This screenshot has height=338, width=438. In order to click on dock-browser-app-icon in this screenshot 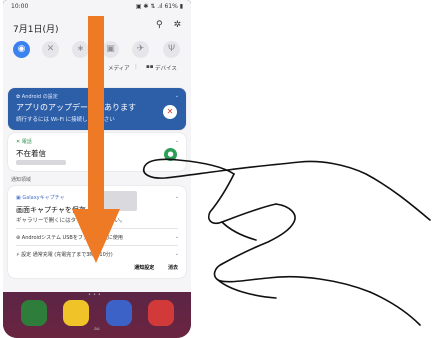, I will do `click(119, 313)`.